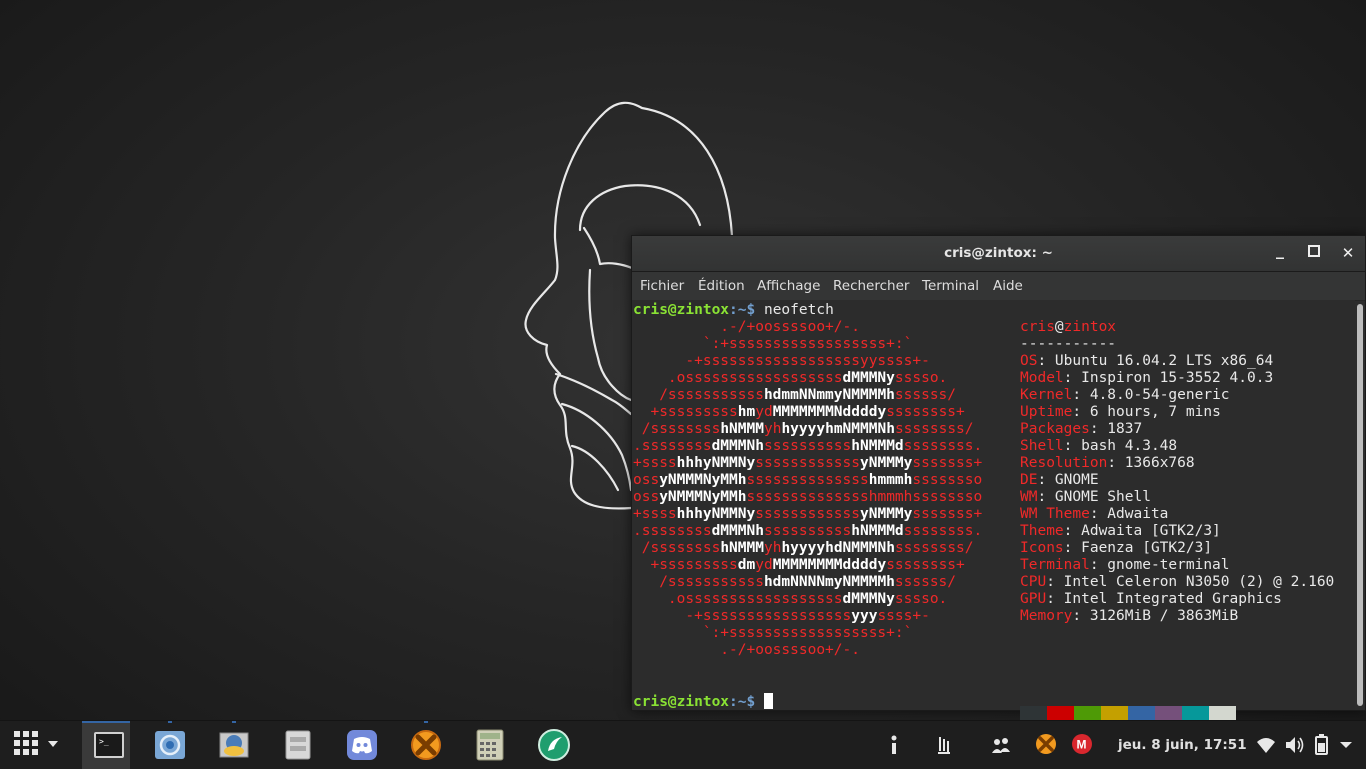 This screenshot has width=1366, height=769. What do you see at coordinates (1042, 378) in the screenshot?
I see `info-label: Model` at bounding box center [1042, 378].